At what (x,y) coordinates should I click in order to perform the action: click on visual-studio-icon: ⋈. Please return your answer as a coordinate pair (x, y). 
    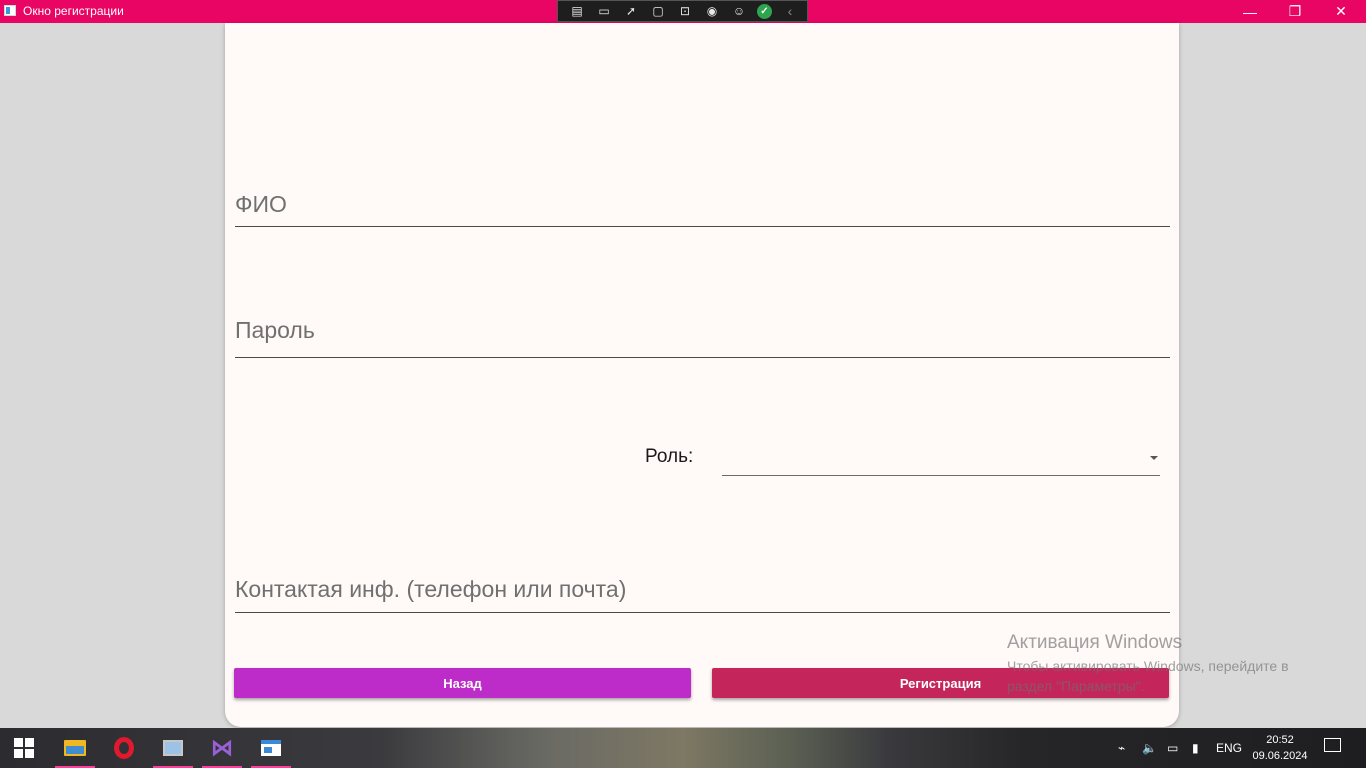
    Looking at the image, I should click on (222, 747).